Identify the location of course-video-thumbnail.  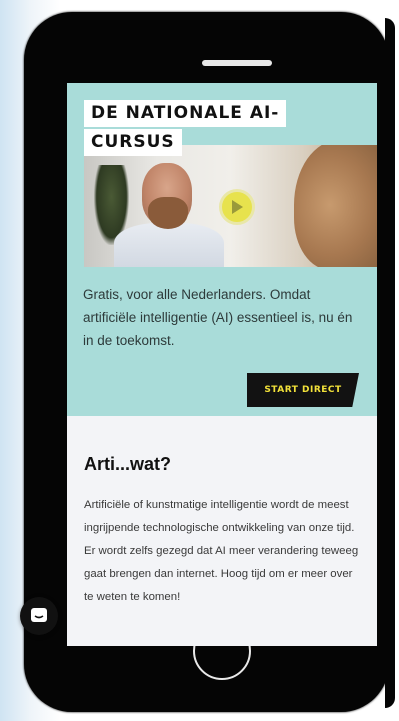
(230, 206).